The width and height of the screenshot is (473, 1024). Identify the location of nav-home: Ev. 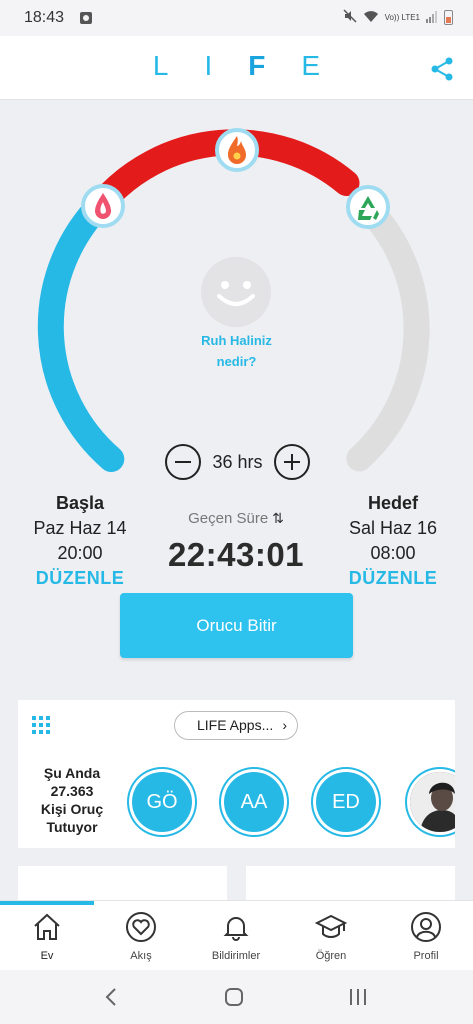
(47, 936).